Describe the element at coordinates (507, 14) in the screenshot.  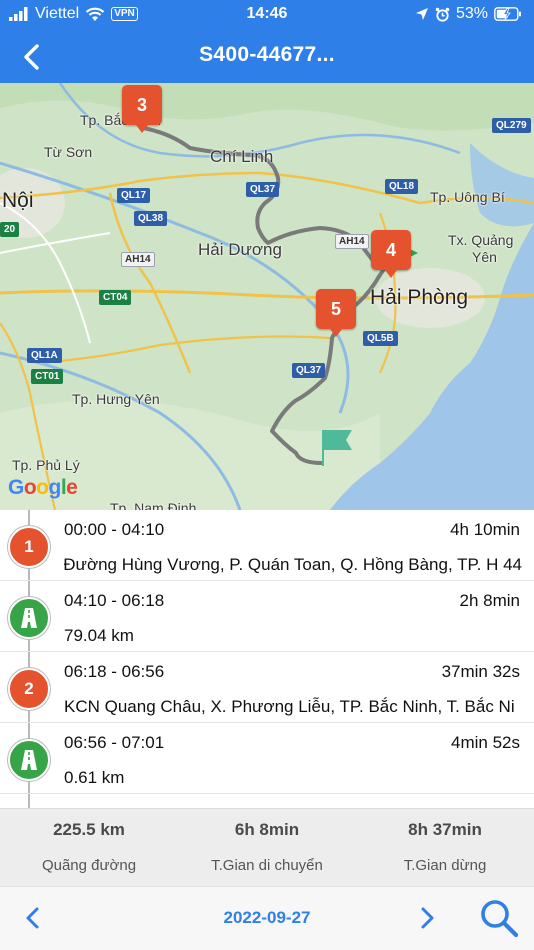
I see `battery-charging-icon` at that location.